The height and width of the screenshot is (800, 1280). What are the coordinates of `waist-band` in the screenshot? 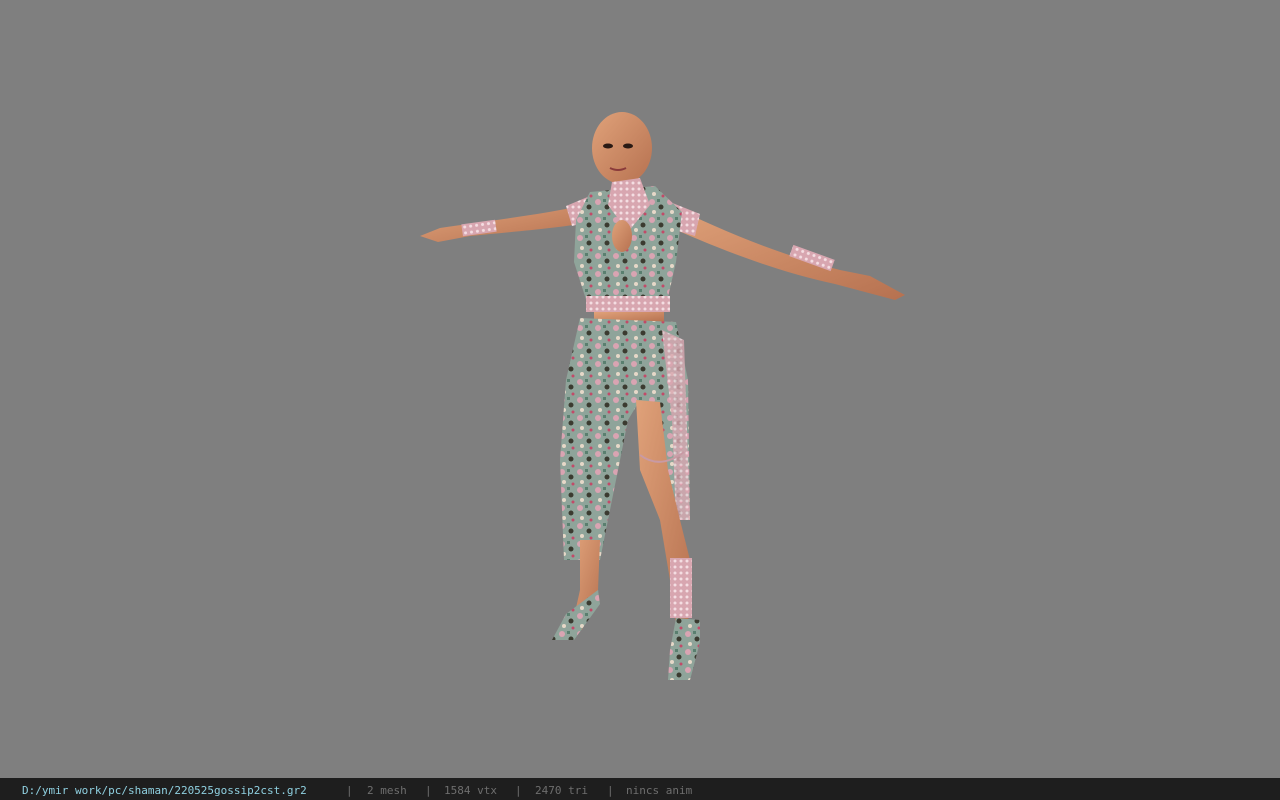 It's located at (628, 304).